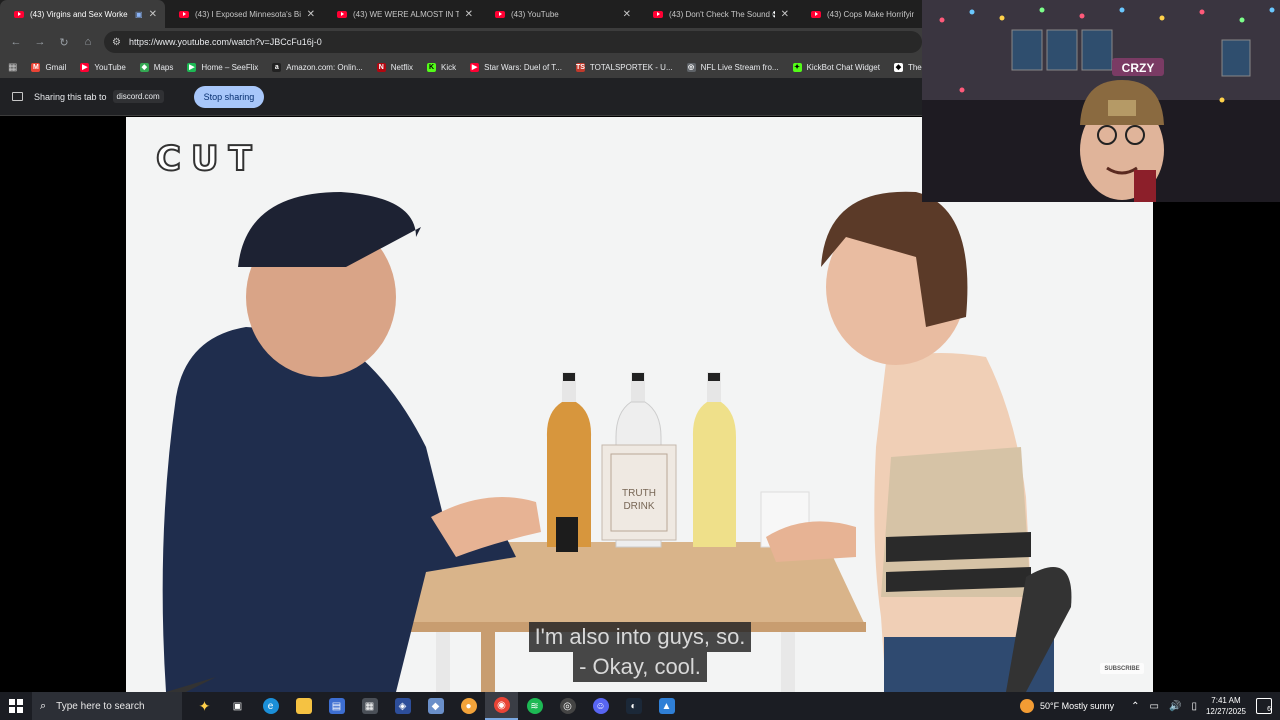  What do you see at coordinates (277, 67) in the screenshot?
I see `amazon-icon: a` at bounding box center [277, 67].